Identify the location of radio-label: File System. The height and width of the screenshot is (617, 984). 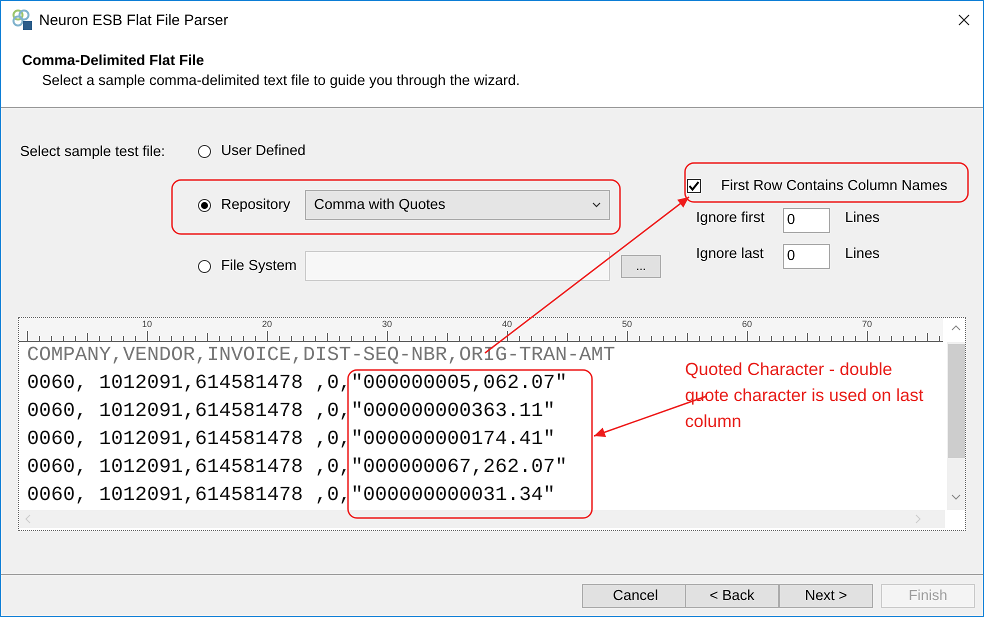
(263, 266).